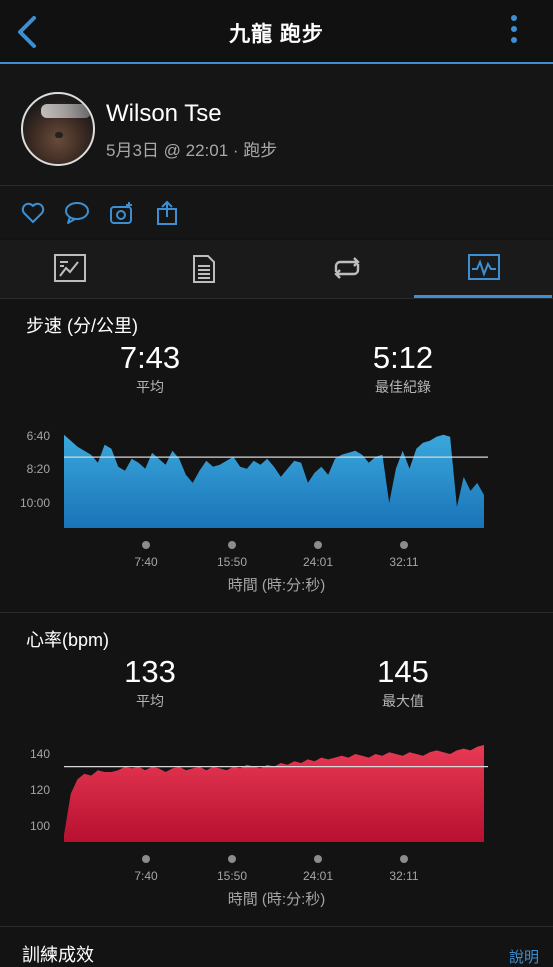  Describe the element at coordinates (404, 876) in the screenshot. I see `hr-x-tick: 32:11` at that location.